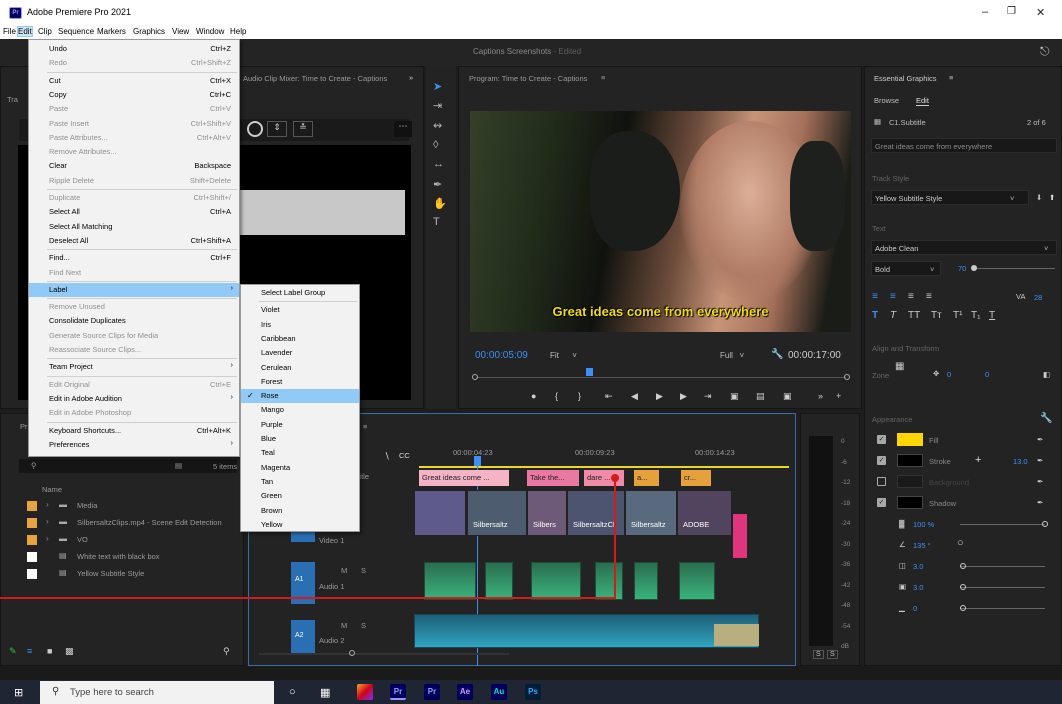 This screenshot has width=1062, height=704. I want to click on shadow-size-value: 3.0, so click(918, 587).